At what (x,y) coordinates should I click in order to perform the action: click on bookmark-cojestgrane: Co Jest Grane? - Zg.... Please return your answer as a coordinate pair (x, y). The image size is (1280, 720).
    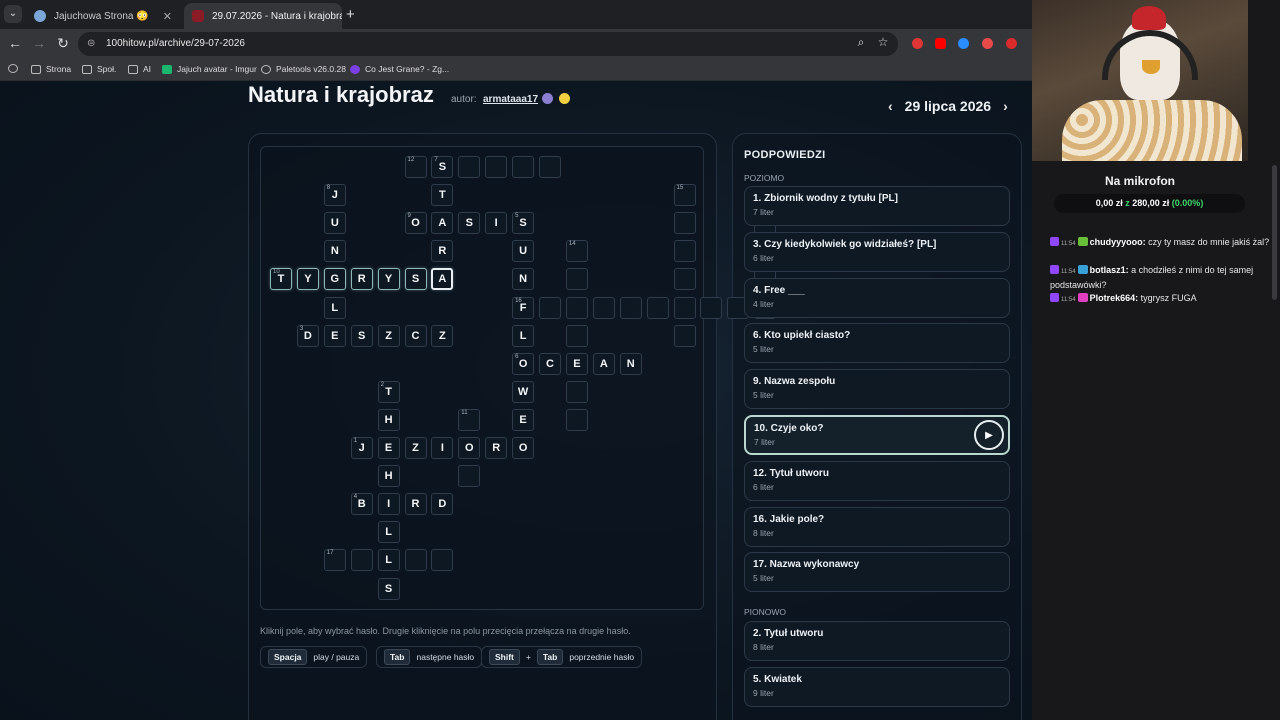
    Looking at the image, I should click on (399, 69).